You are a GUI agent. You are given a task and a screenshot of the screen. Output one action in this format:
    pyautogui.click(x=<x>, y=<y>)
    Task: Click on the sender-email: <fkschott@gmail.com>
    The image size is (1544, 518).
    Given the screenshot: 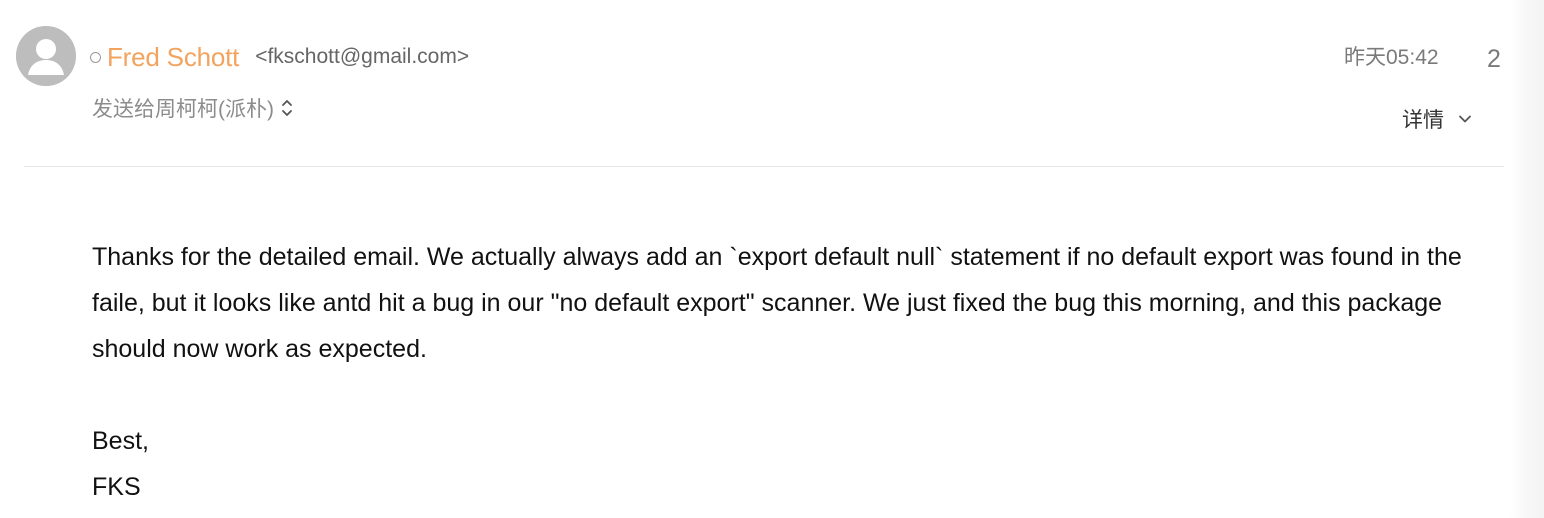 What is the action you would take?
    pyautogui.click(x=362, y=57)
    